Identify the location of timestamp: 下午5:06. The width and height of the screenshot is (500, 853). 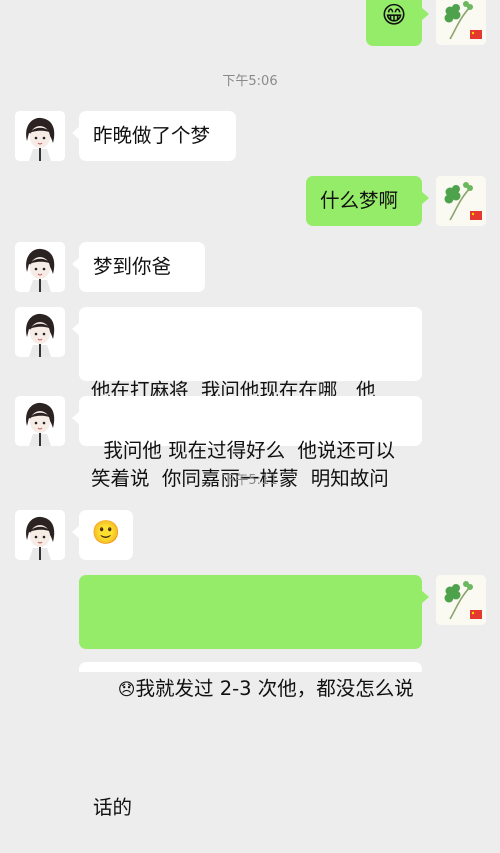
(250, 81).